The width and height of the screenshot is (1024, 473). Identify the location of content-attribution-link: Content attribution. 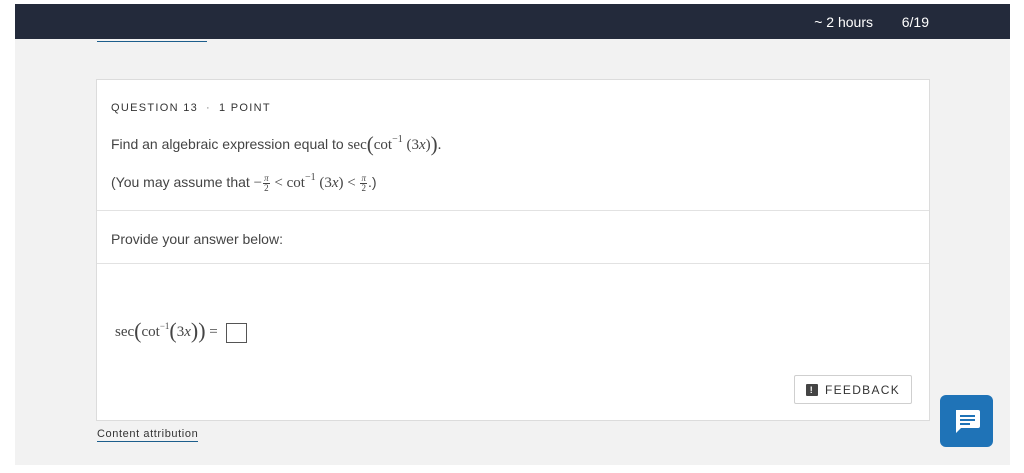
(148, 435).